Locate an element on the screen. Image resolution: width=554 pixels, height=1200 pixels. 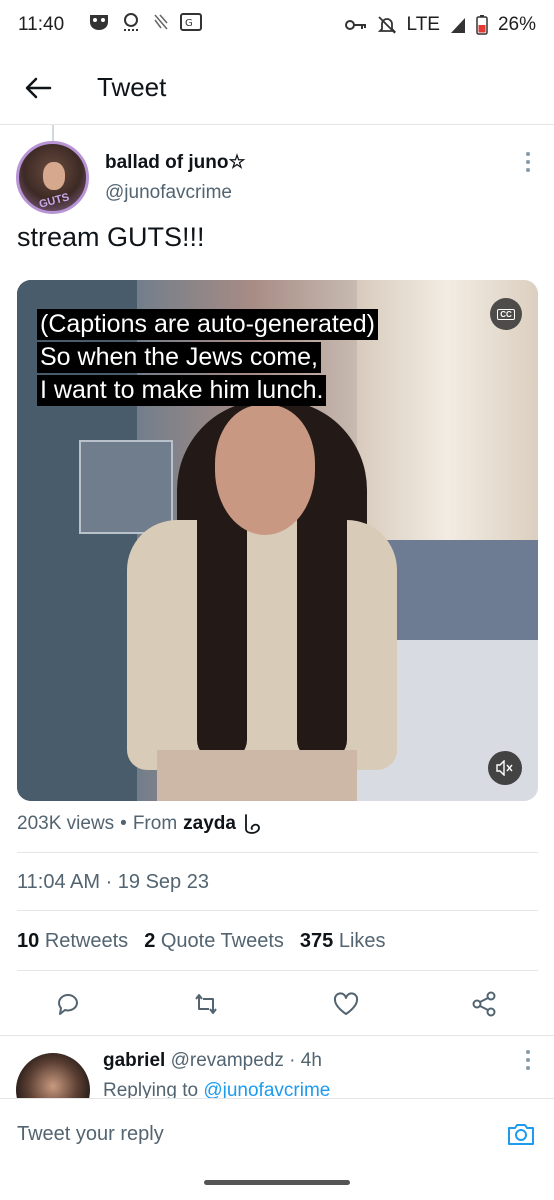
translate-icon: G is located at coordinates (191, 22).